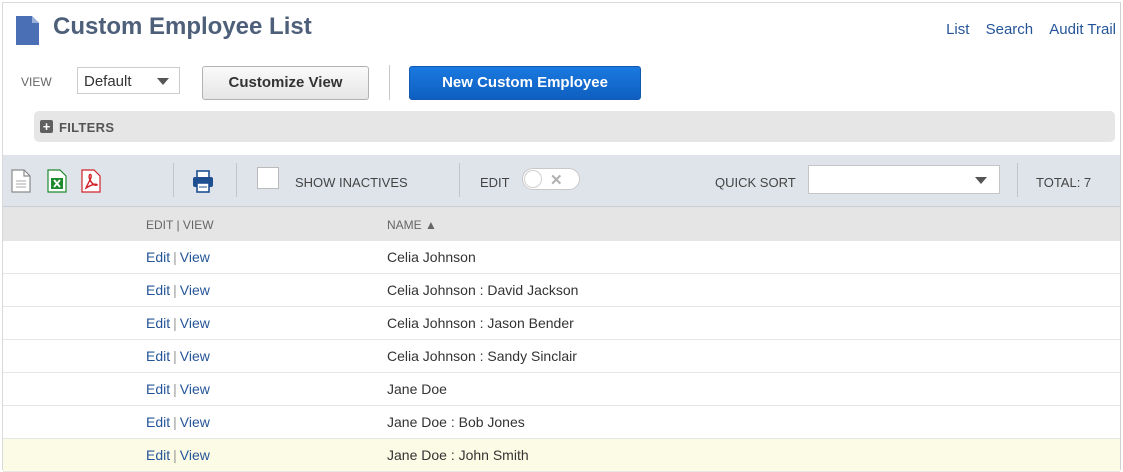  What do you see at coordinates (27, 30) in the screenshot?
I see `document-icon` at bounding box center [27, 30].